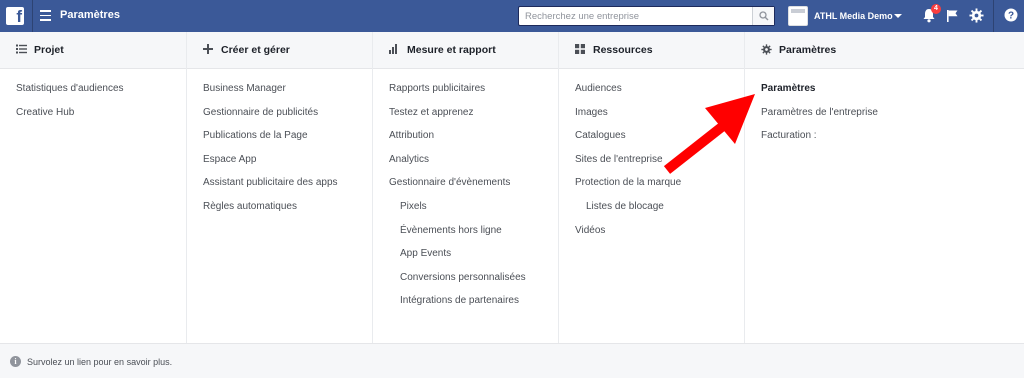 Image resolution: width=1024 pixels, height=378 pixels. I want to click on plus-icon, so click(209, 50).